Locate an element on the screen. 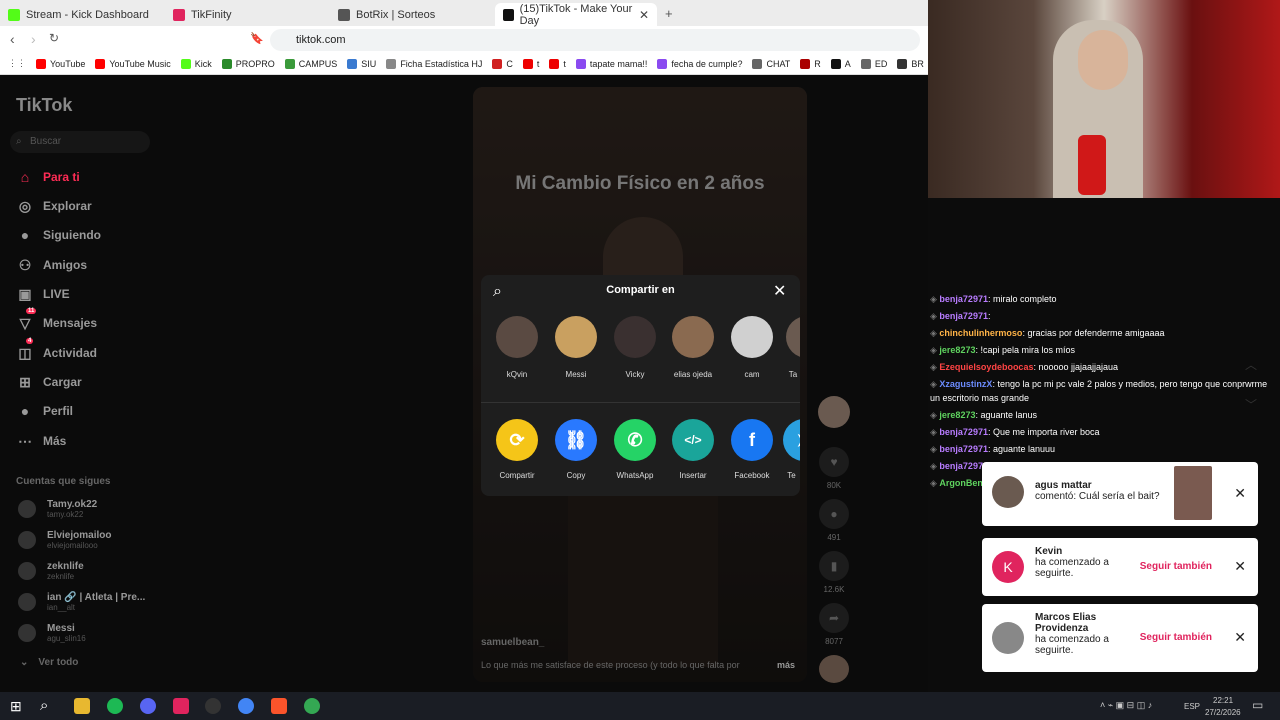  file-explorer-icon is located at coordinates (82, 706).